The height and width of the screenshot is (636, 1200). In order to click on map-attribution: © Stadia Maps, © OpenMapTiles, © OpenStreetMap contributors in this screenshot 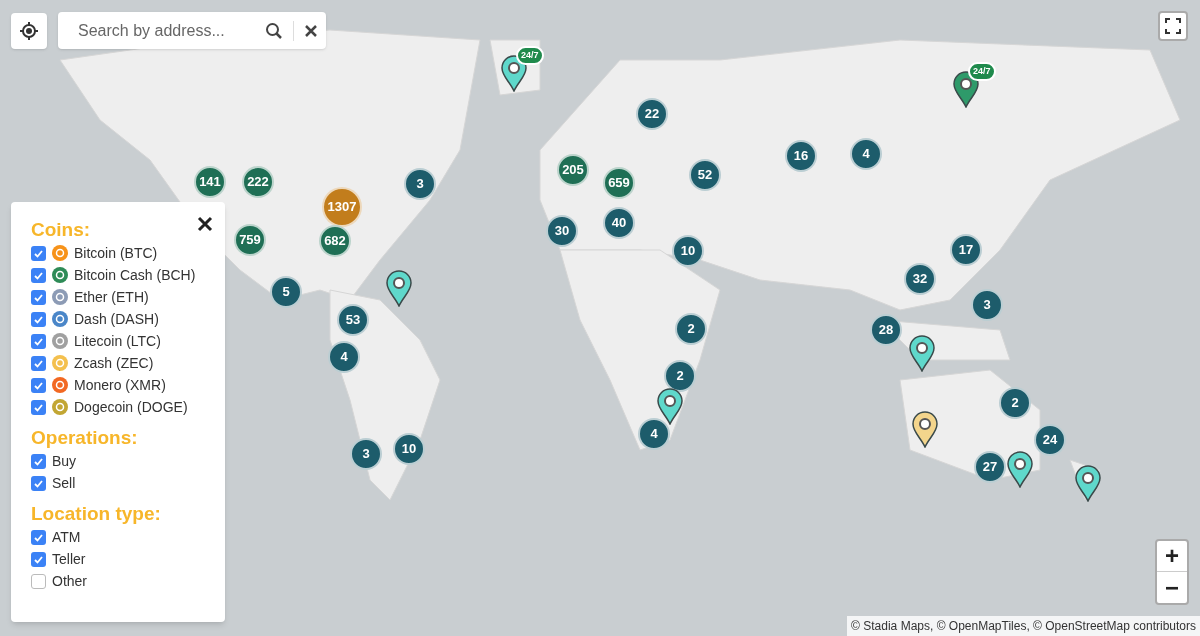, I will do `click(1023, 626)`.